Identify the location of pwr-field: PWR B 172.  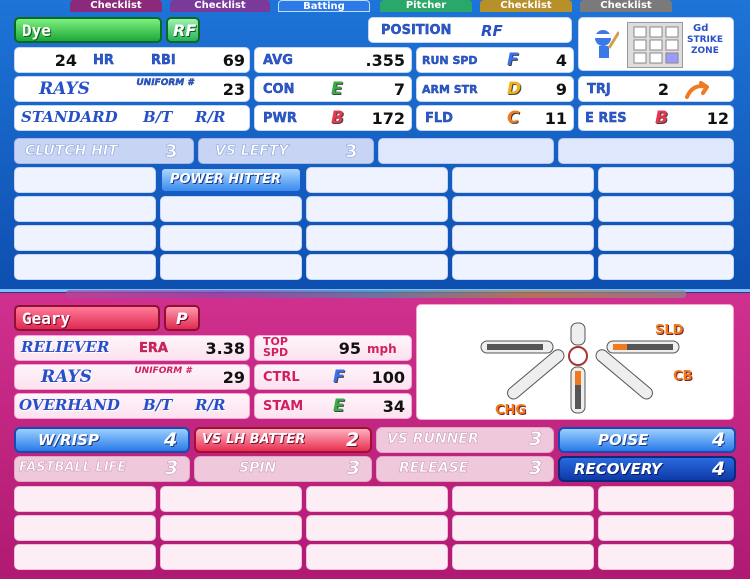
(333, 118).